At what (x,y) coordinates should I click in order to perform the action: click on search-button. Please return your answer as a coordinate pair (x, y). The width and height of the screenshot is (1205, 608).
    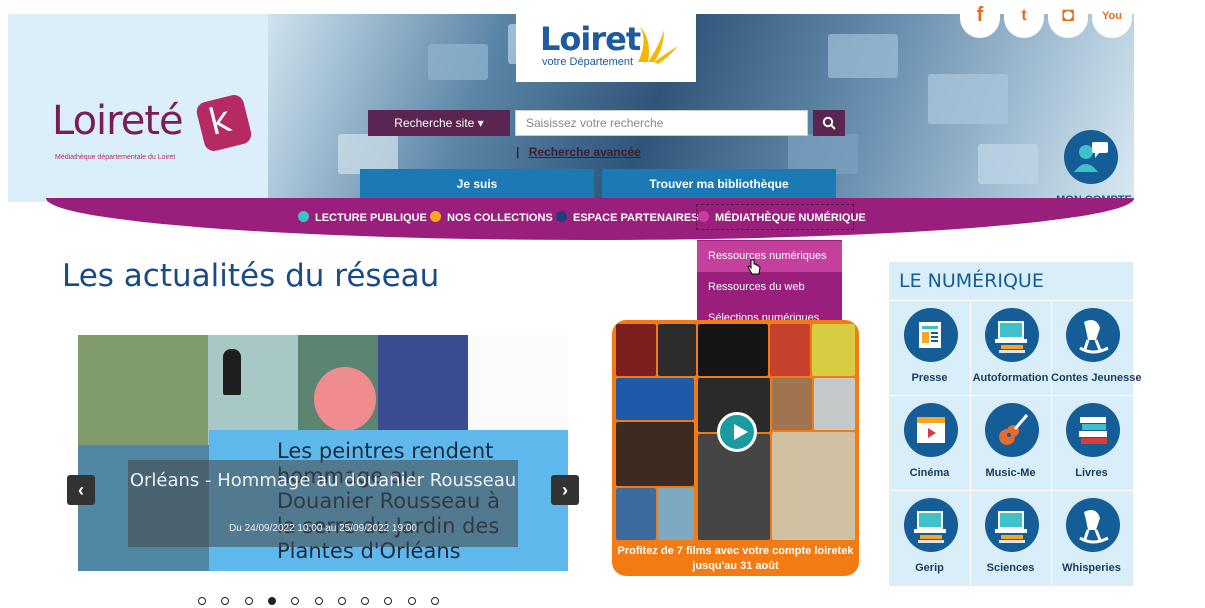
    Looking at the image, I should click on (829, 123).